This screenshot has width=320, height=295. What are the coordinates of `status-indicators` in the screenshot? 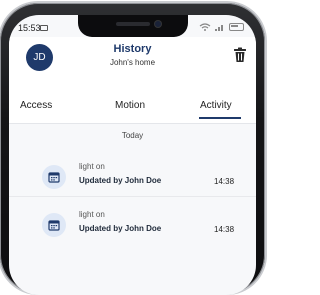 It's located at (221, 27).